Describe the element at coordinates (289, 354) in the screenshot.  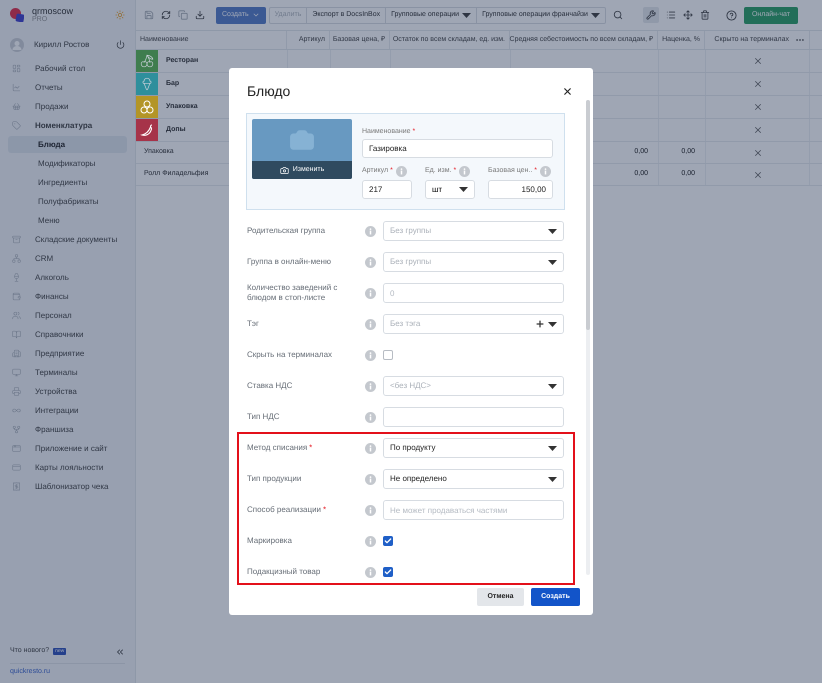
I see `field-label: Скрыть на терминалах` at that location.